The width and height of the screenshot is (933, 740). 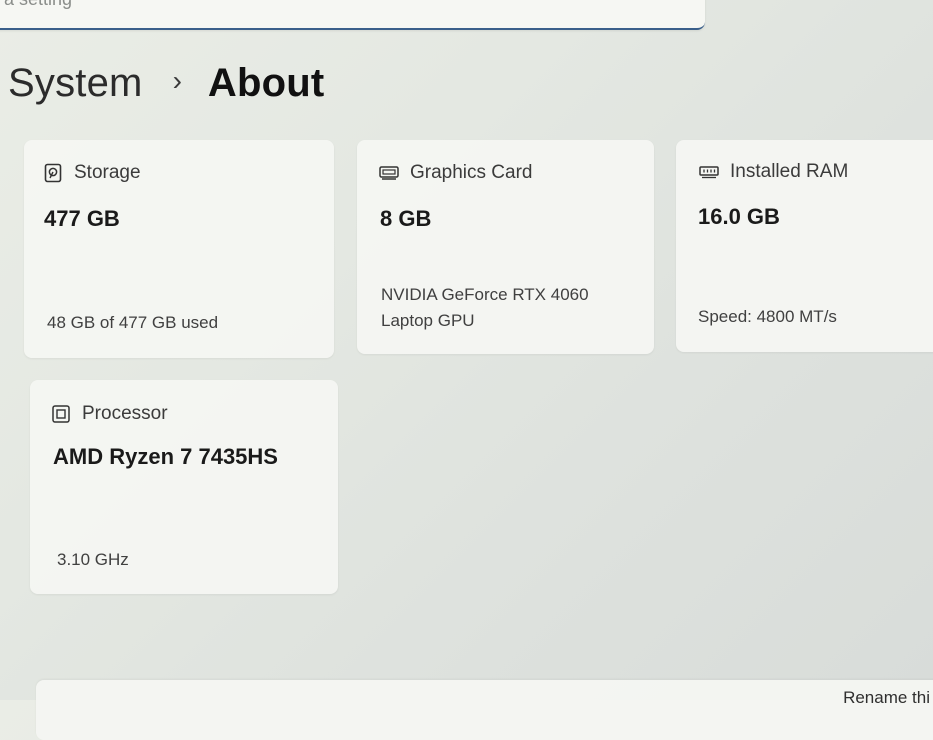 What do you see at coordinates (266, 82) in the screenshot?
I see `page-title: About` at bounding box center [266, 82].